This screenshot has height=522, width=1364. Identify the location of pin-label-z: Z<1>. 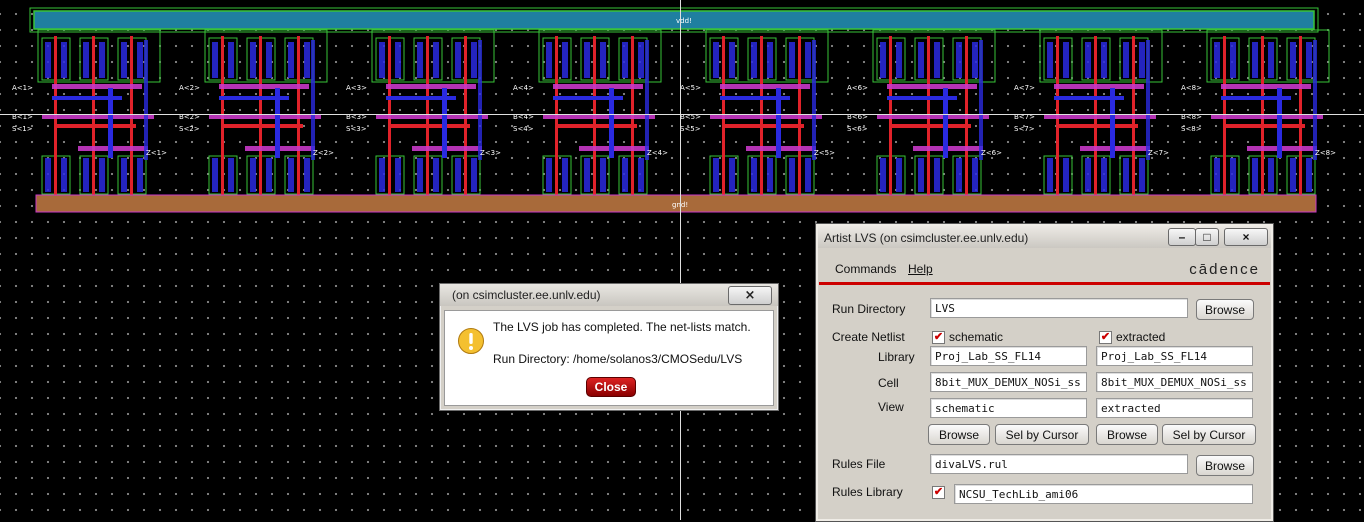
(156, 153).